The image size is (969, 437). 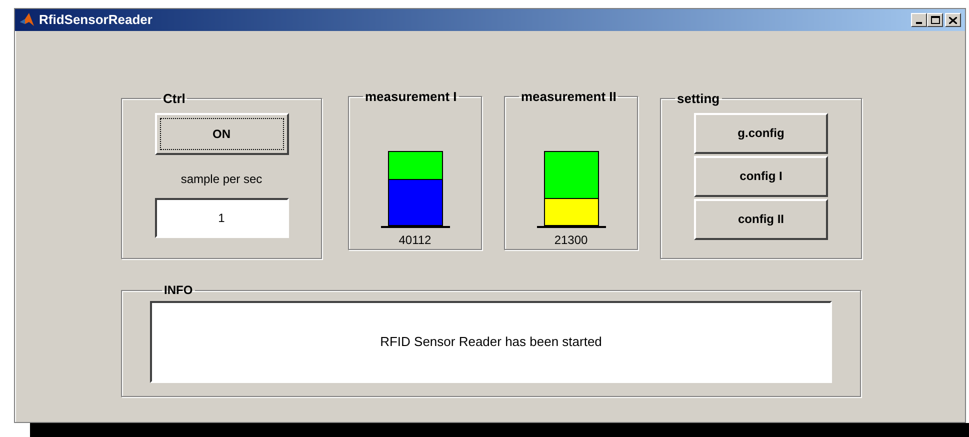 What do you see at coordinates (174, 99) in the screenshot?
I see `panel-title: Ctrl` at bounding box center [174, 99].